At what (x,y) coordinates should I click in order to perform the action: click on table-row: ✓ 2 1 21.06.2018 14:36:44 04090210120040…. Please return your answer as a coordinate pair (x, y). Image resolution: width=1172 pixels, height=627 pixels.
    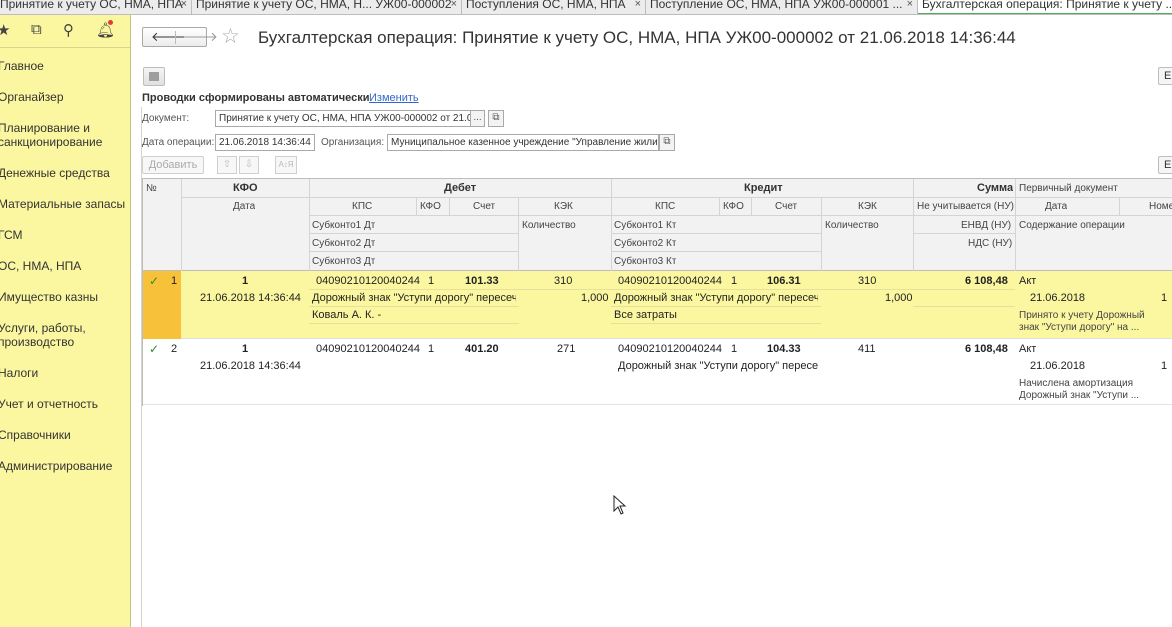
    Looking at the image, I should click on (657, 372).